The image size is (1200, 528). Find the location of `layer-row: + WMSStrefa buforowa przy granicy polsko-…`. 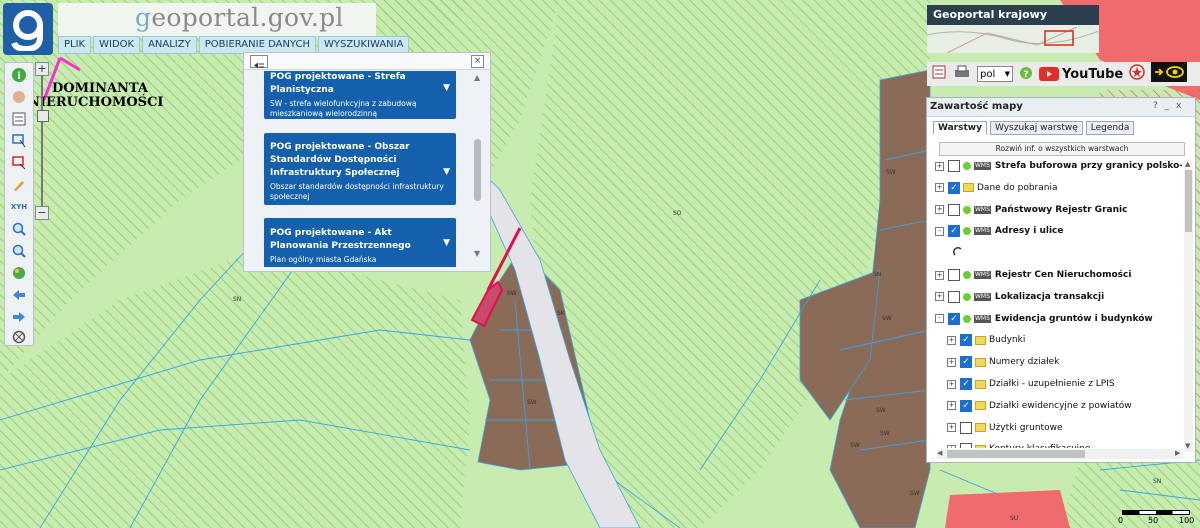

layer-row: + WMSStrefa buforowa przy granicy polsko-… is located at coordinates (1058, 166).